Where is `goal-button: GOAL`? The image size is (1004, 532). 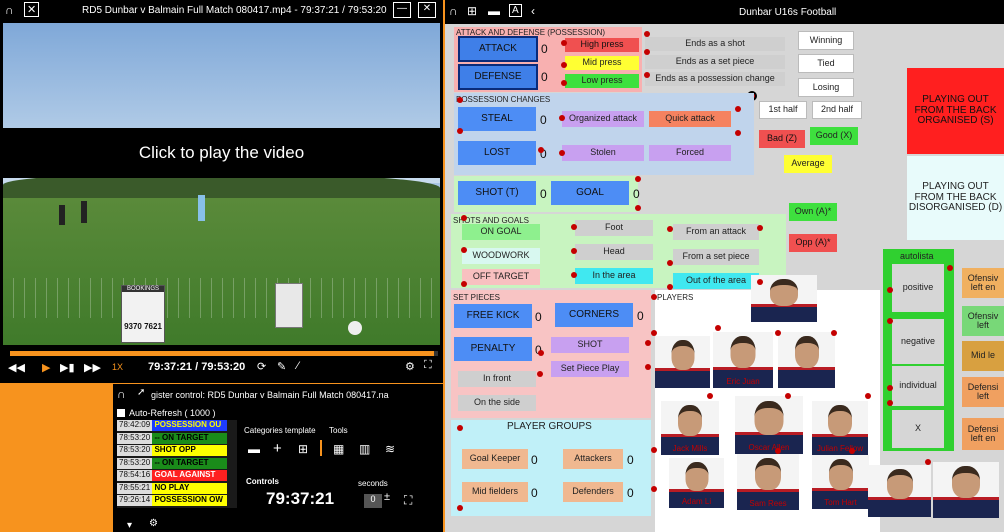 goal-button: GOAL is located at coordinates (590, 193).